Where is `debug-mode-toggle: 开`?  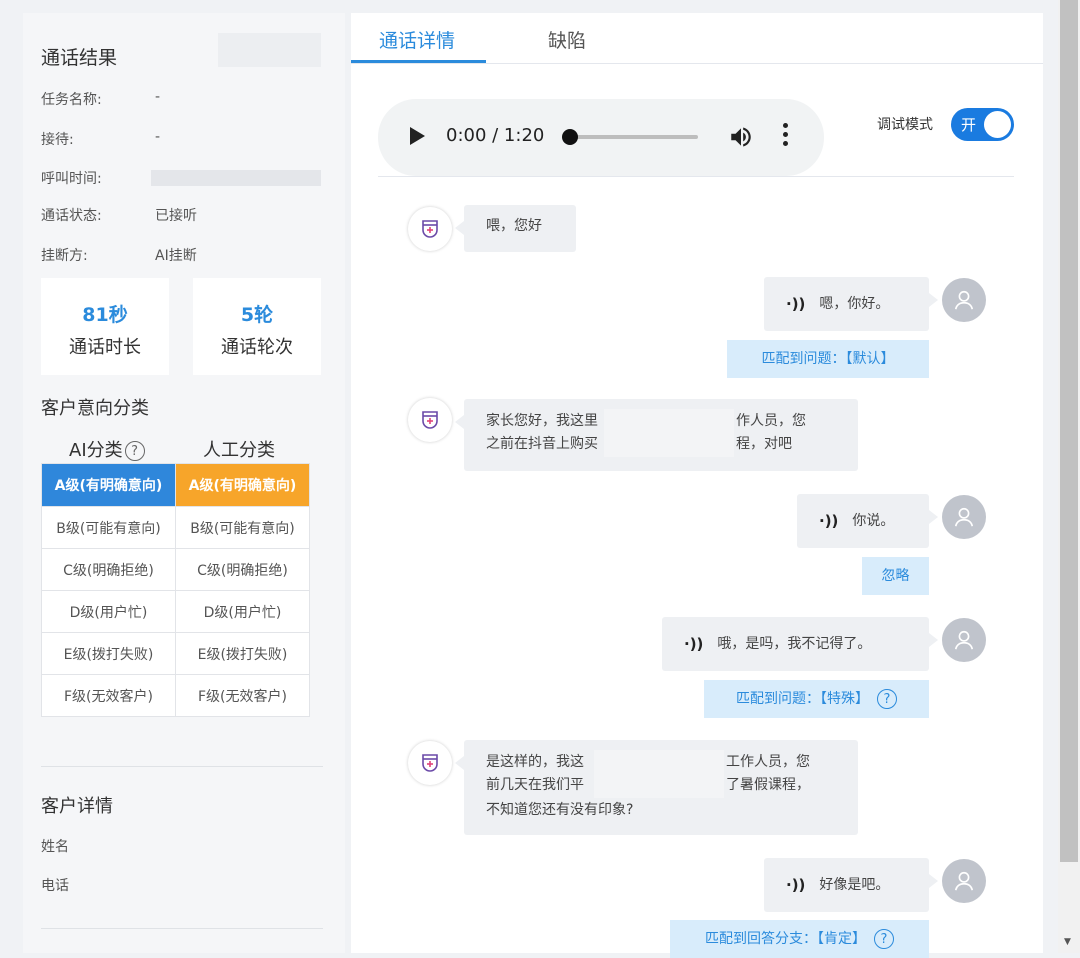
debug-mode-toggle: 开 is located at coordinates (982, 124).